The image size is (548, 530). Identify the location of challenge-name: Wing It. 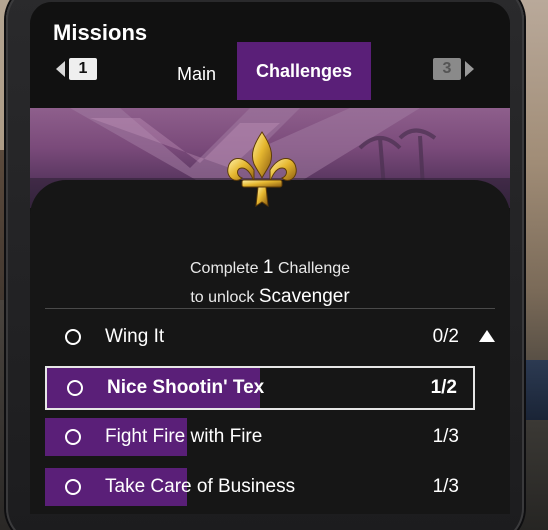
(135, 336).